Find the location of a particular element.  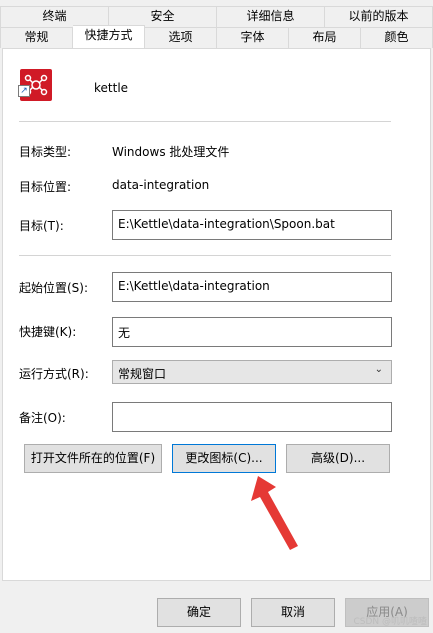

shortcut-arrow-icon: ↗ is located at coordinates (24, 91).